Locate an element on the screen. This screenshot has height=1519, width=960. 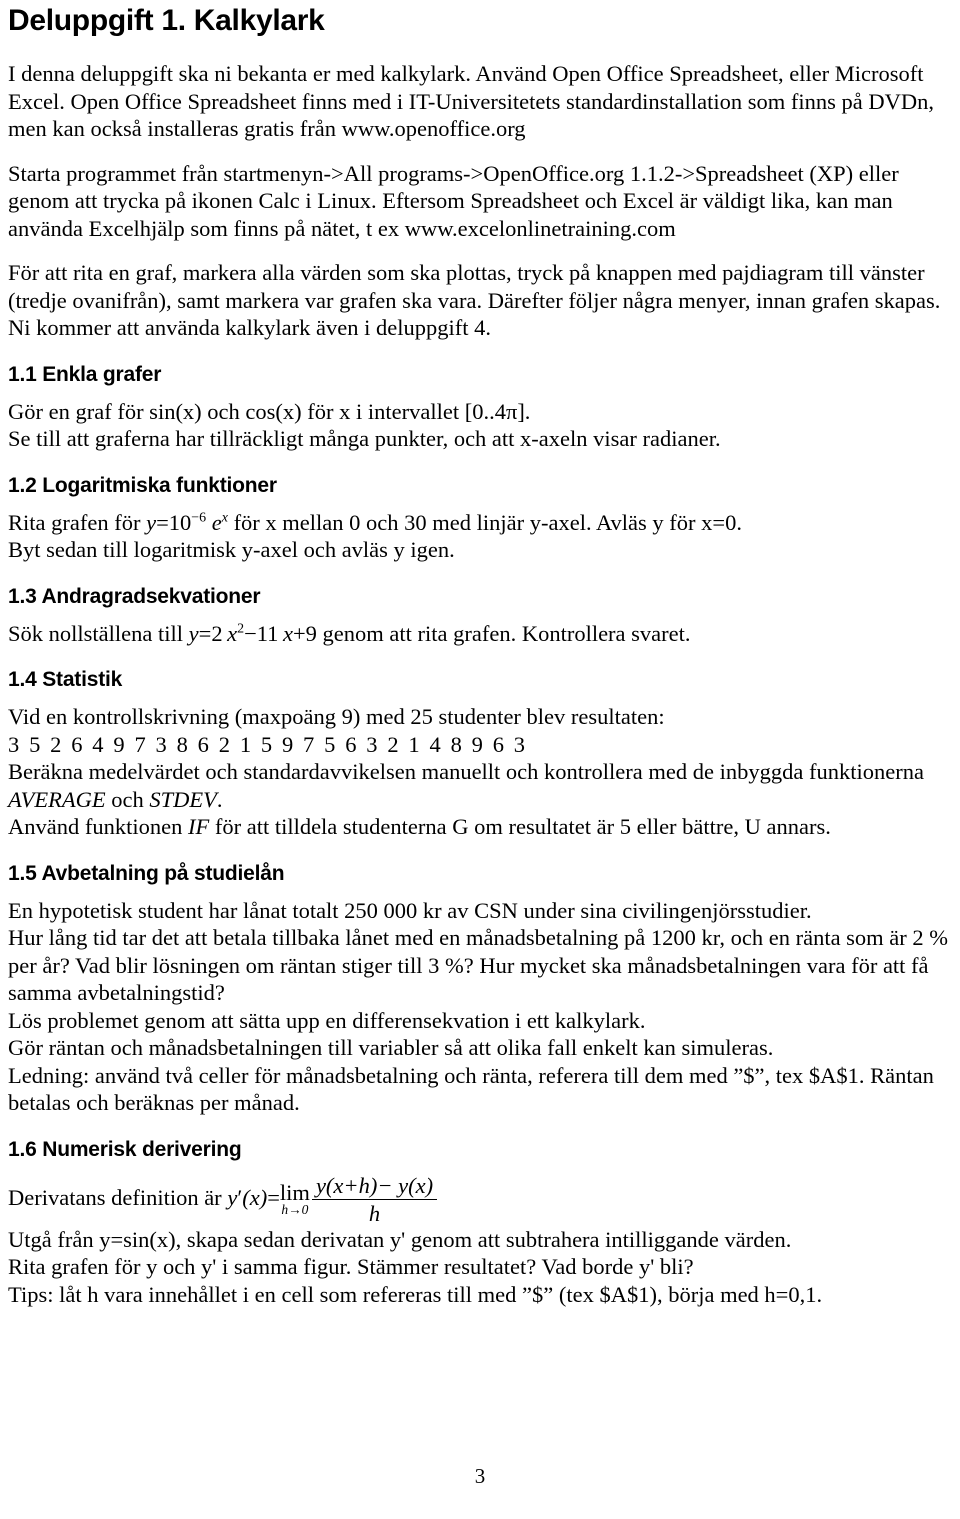
formula-exp-equals: = is located at coordinates (162, 522).